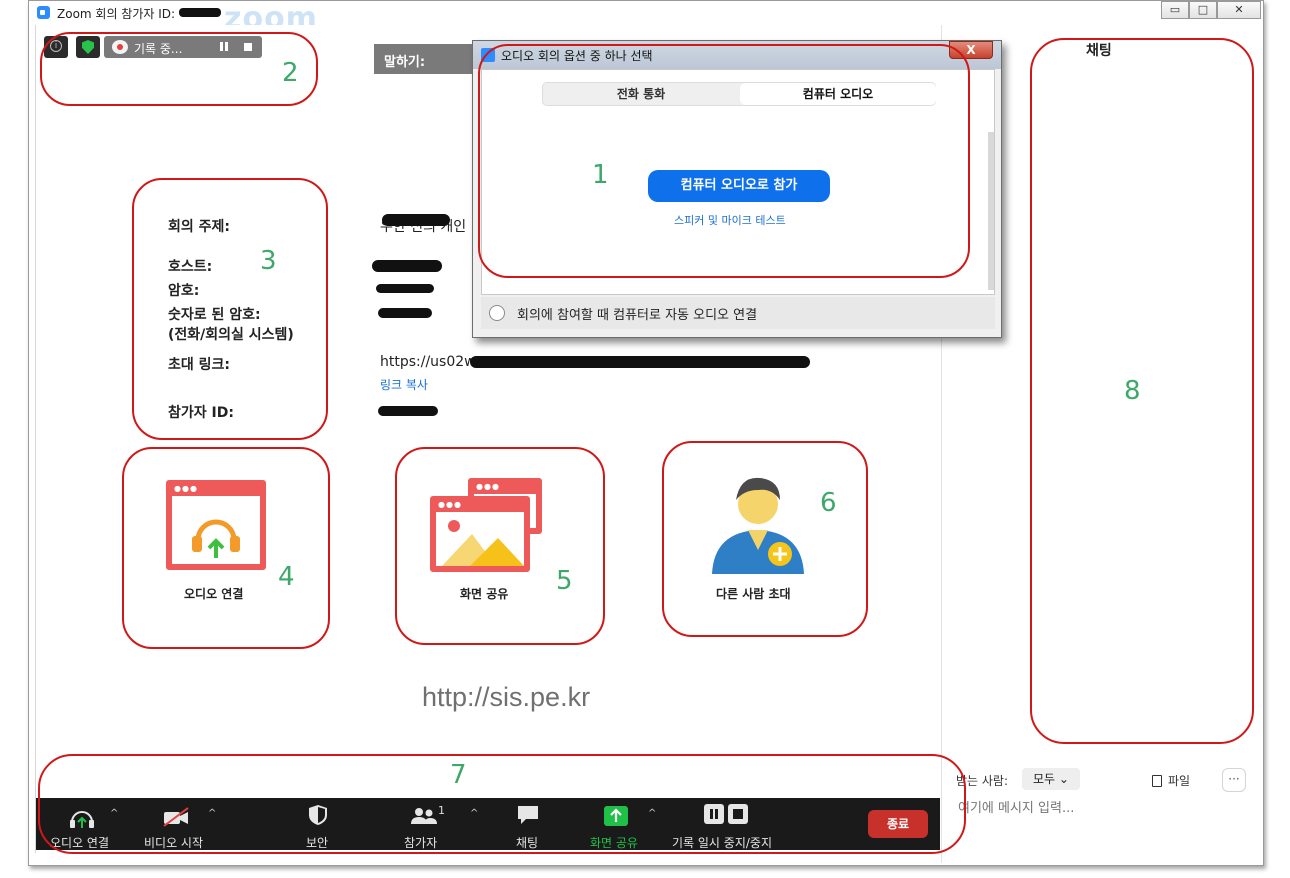  I want to click on annotation-number-8: 8, so click(1132, 391).